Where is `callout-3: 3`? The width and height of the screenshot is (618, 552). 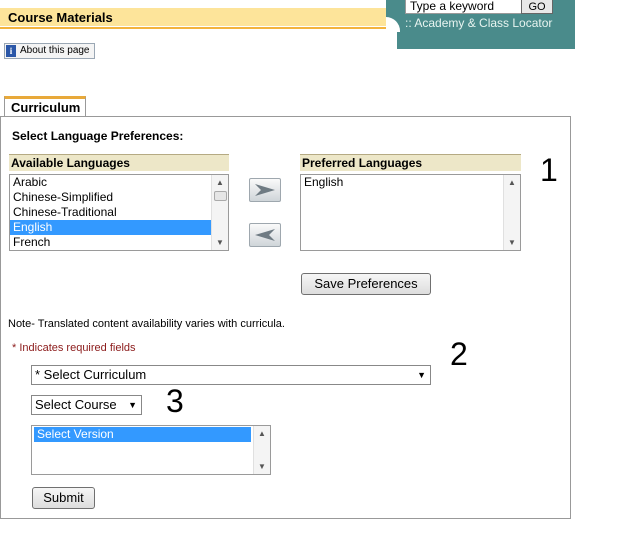 callout-3: 3 is located at coordinates (175, 401).